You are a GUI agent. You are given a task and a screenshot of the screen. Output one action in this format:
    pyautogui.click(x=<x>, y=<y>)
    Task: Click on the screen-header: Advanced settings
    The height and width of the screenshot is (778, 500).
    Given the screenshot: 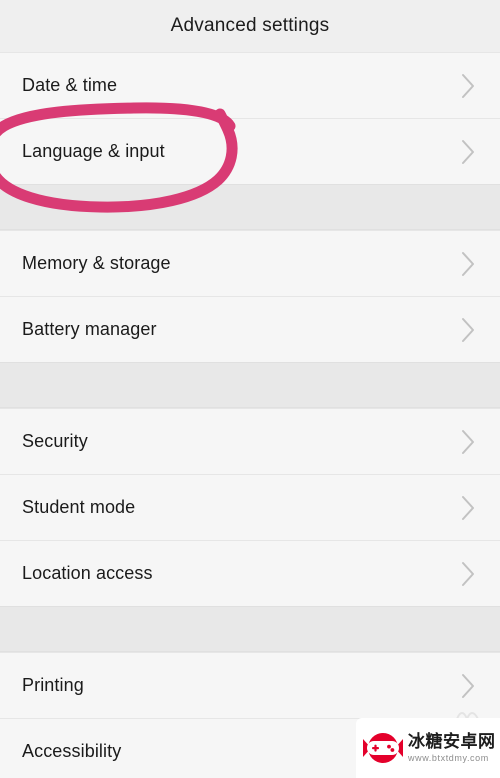 What is the action you would take?
    pyautogui.click(x=250, y=26)
    